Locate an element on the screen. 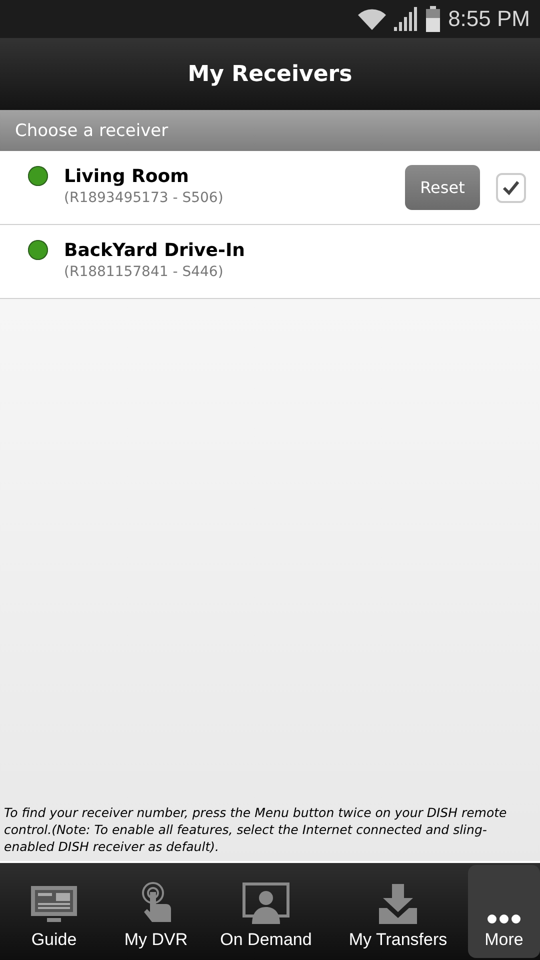  receiver-number: (R1893495173 - S506) is located at coordinates (144, 198).